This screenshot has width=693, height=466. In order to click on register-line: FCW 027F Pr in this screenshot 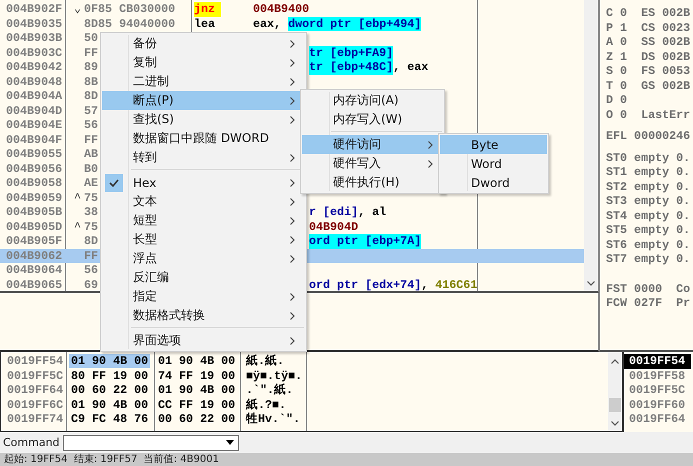, I will do `click(649, 303)`.